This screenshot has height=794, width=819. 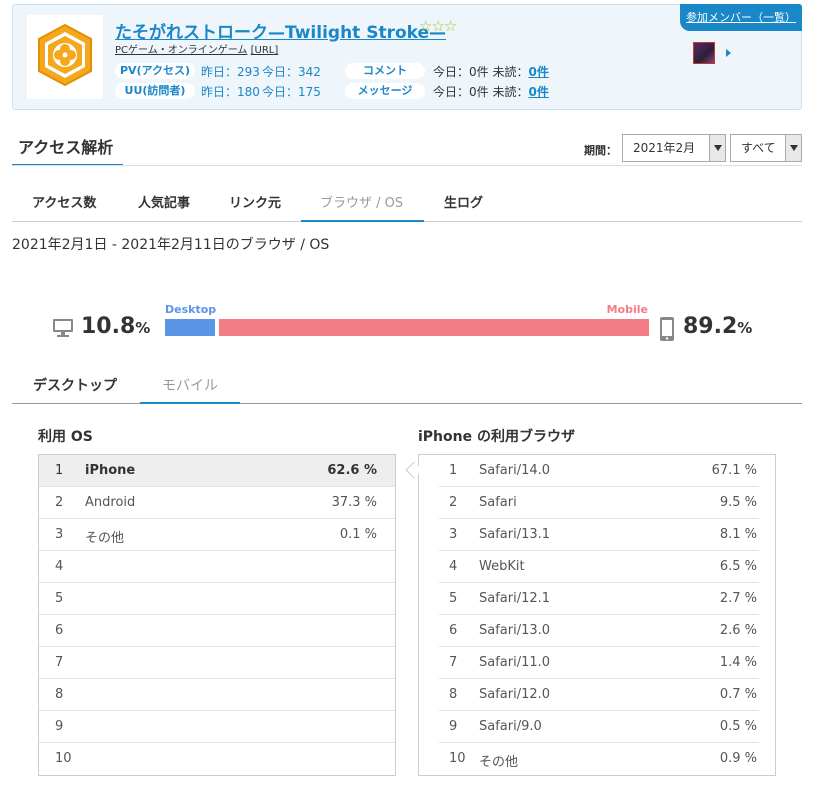 I want to click on message-stats: 今日：0件 未読：0件, so click(x=491, y=92).